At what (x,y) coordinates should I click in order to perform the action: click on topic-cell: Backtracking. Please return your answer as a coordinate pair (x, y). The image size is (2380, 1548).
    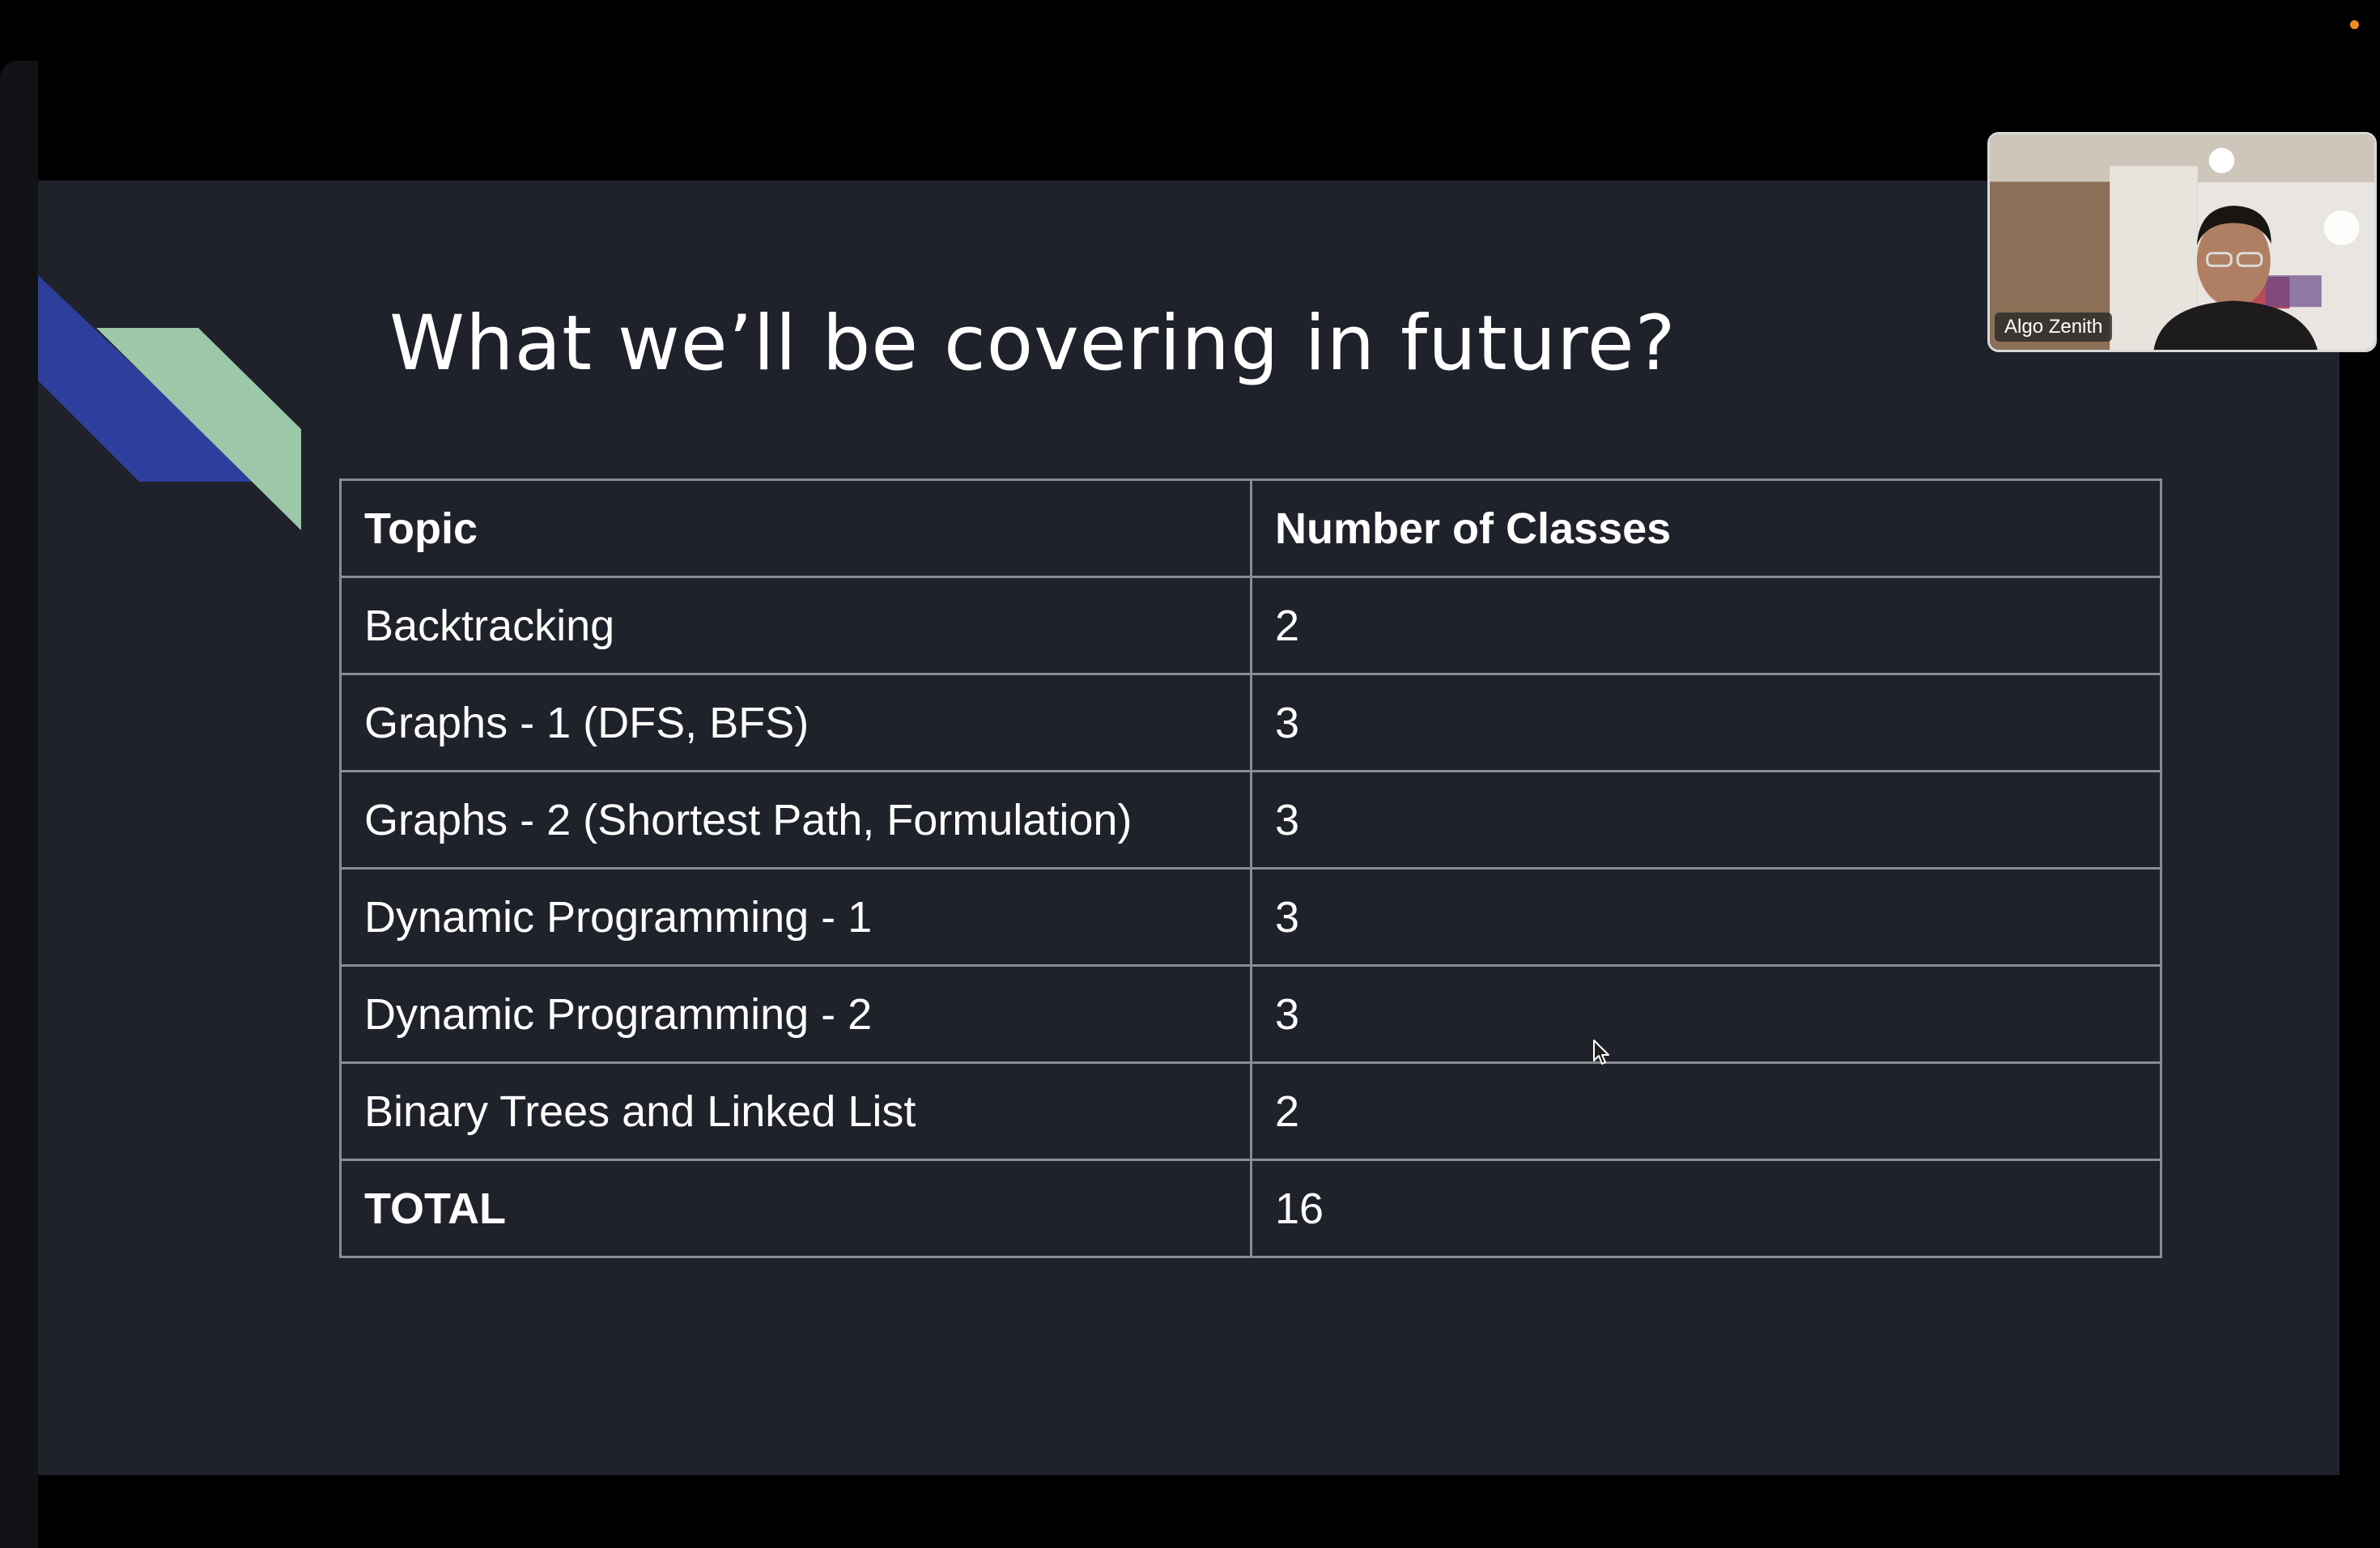
    Looking at the image, I should click on (796, 625).